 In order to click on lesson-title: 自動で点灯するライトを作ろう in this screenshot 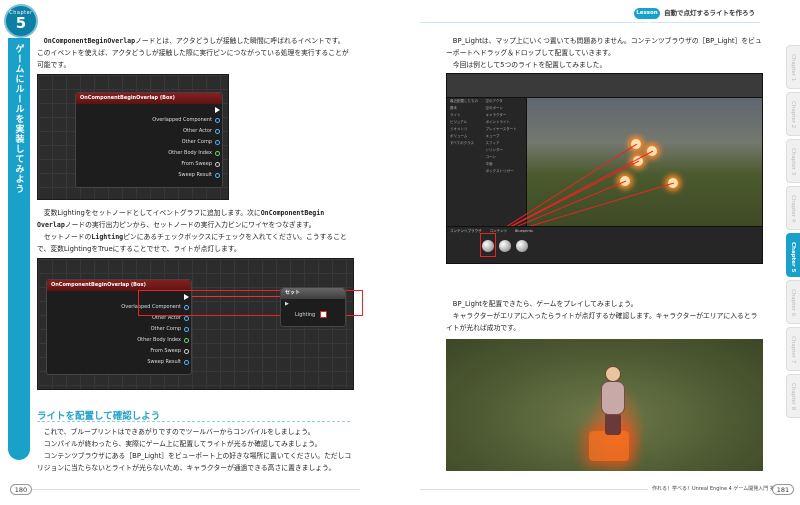, I will do `click(709, 13)`.